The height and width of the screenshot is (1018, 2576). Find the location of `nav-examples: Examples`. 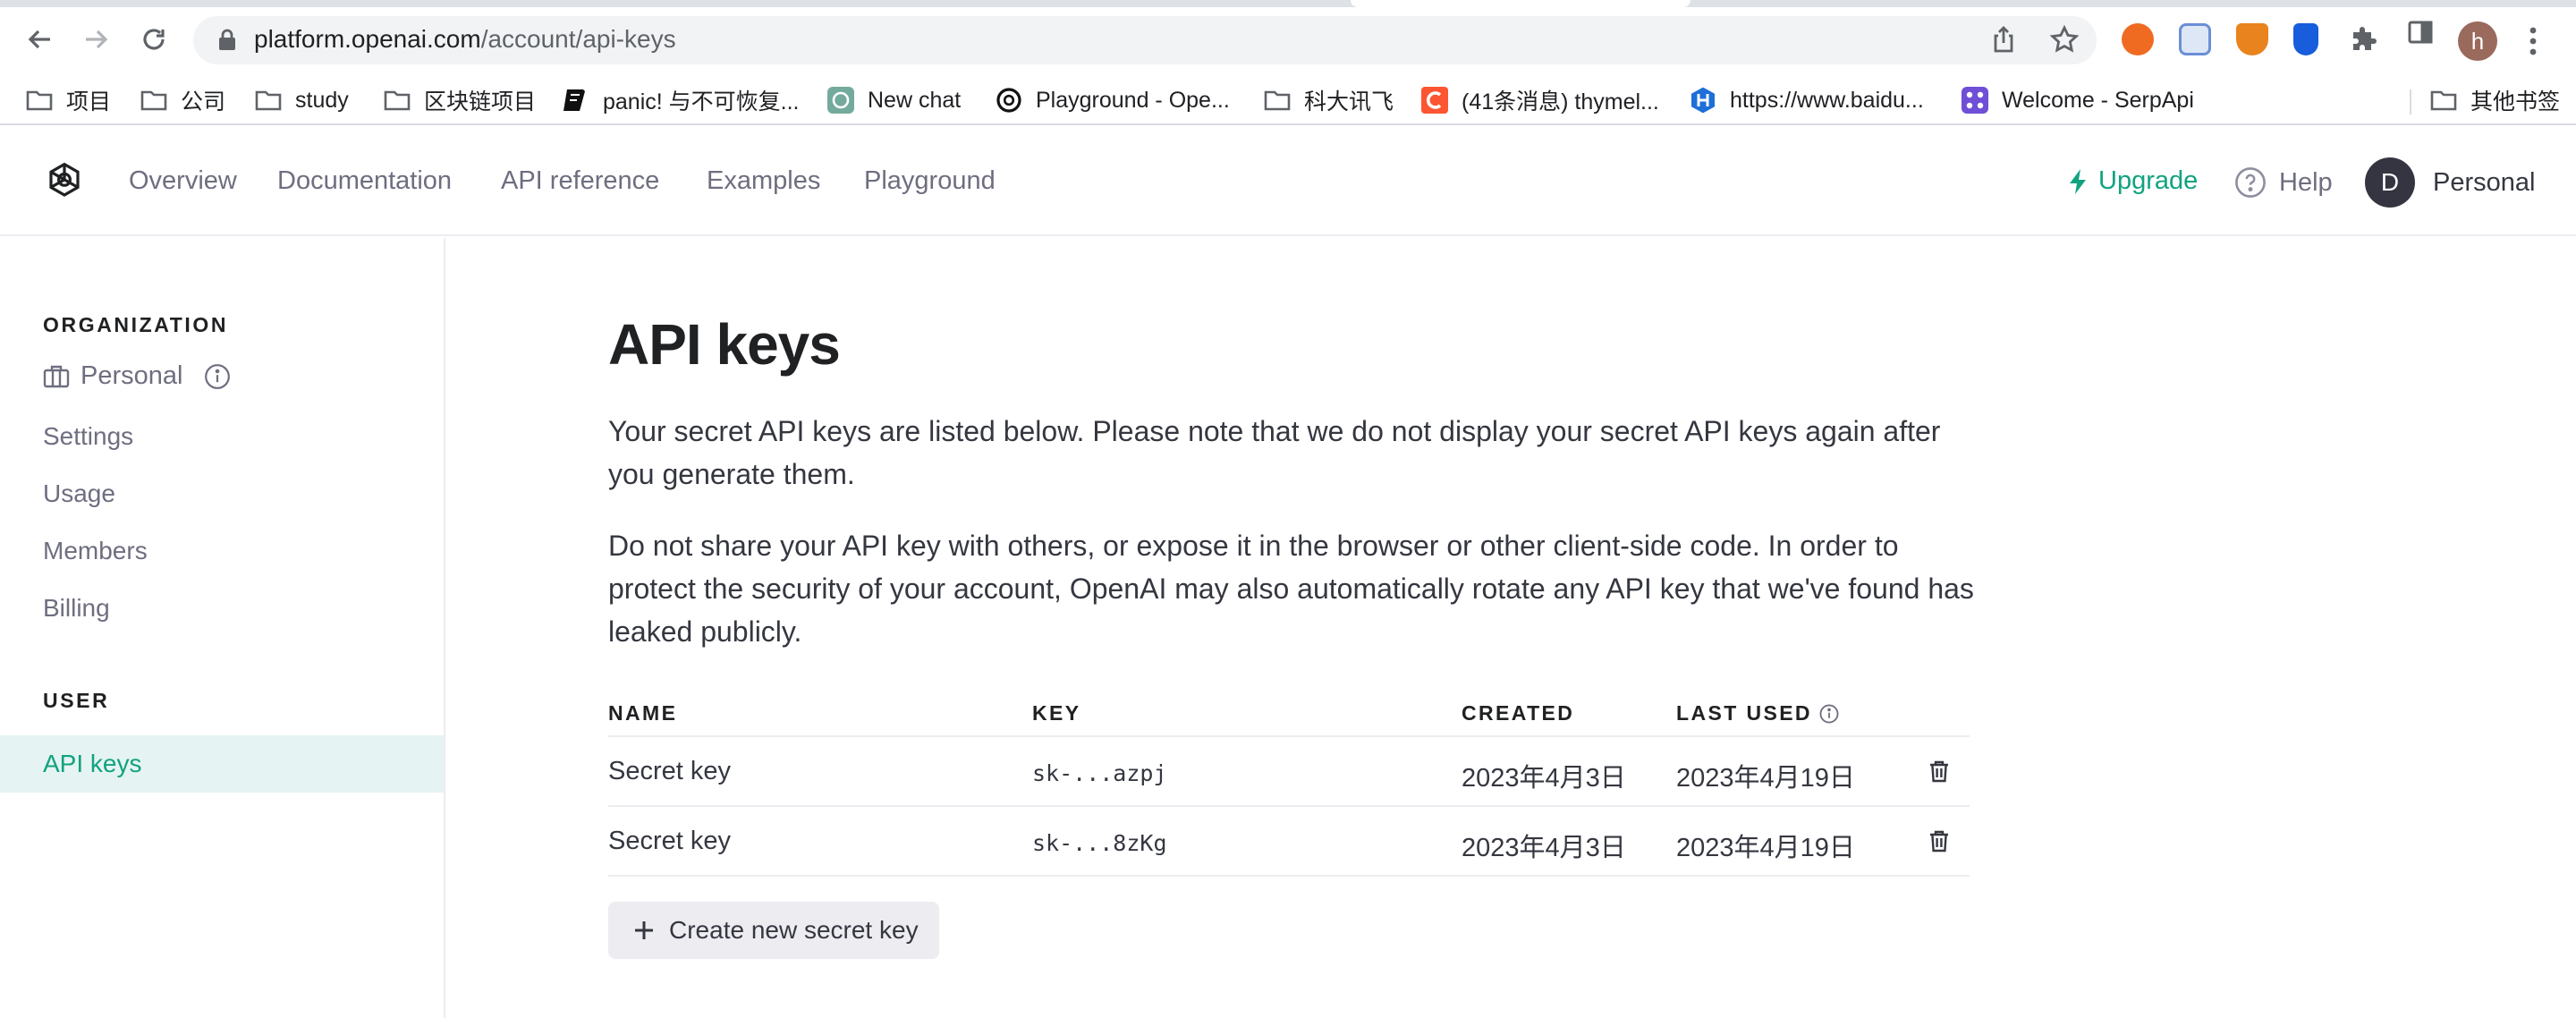

nav-examples: Examples is located at coordinates (763, 181).